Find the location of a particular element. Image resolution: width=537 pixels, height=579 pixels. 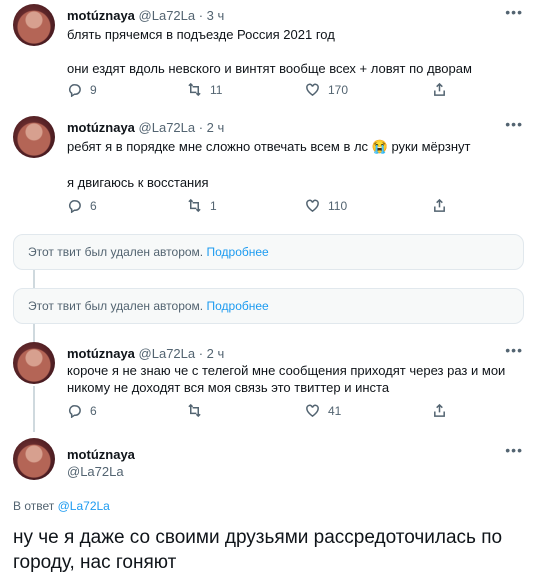

author-handle-text: @La72La is located at coordinates (95, 471).